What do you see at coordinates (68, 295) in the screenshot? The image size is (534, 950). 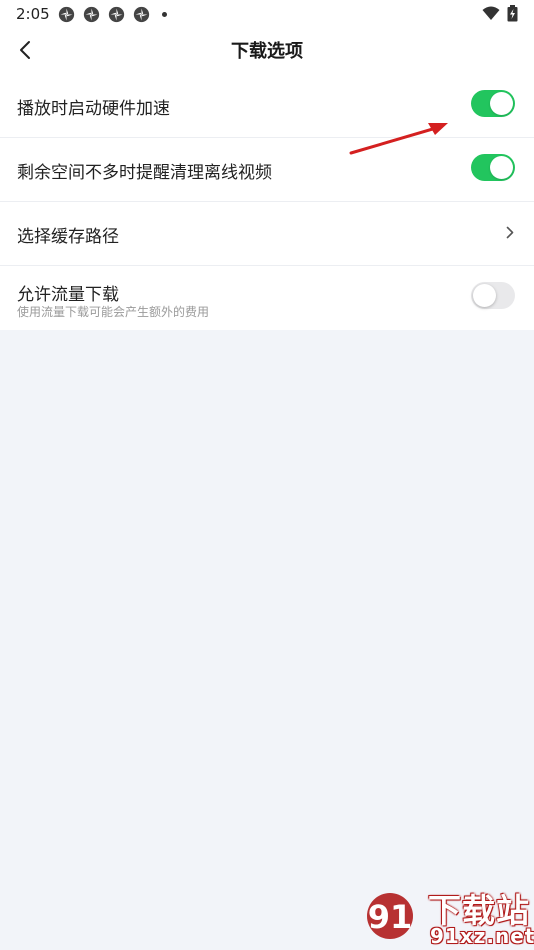 I see `setting-label: 允许流量下载` at bounding box center [68, 295].